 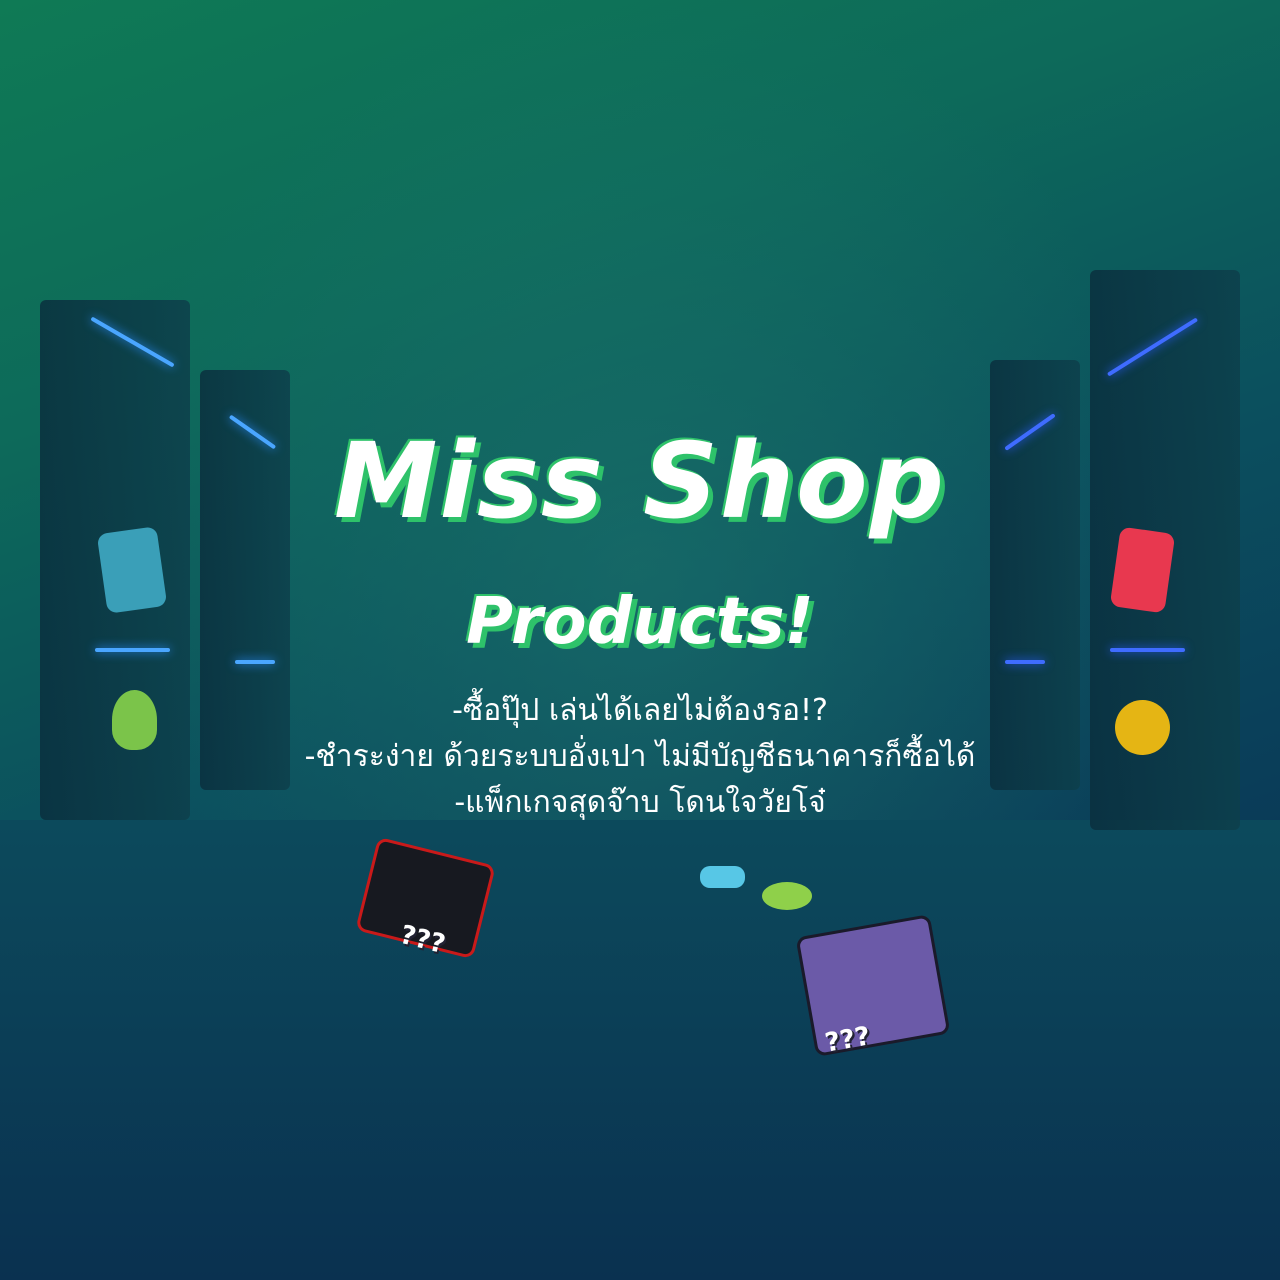 I want to click on blue-pet-icon, so click(x=132, y=570).